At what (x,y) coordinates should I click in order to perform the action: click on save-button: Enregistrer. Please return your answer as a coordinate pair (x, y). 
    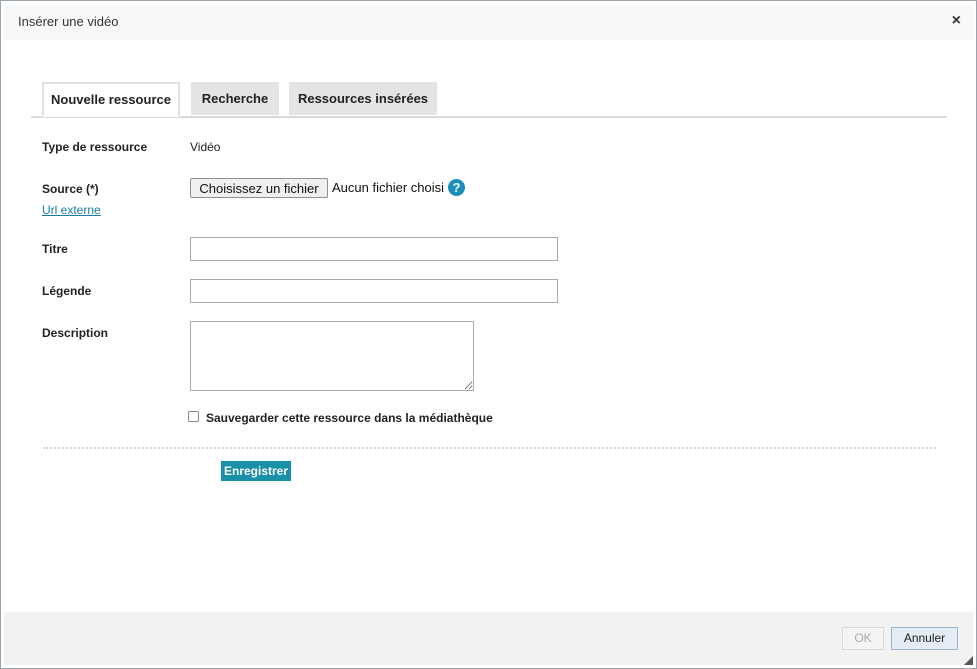
    Looking at the image, I should click on (256, 471).